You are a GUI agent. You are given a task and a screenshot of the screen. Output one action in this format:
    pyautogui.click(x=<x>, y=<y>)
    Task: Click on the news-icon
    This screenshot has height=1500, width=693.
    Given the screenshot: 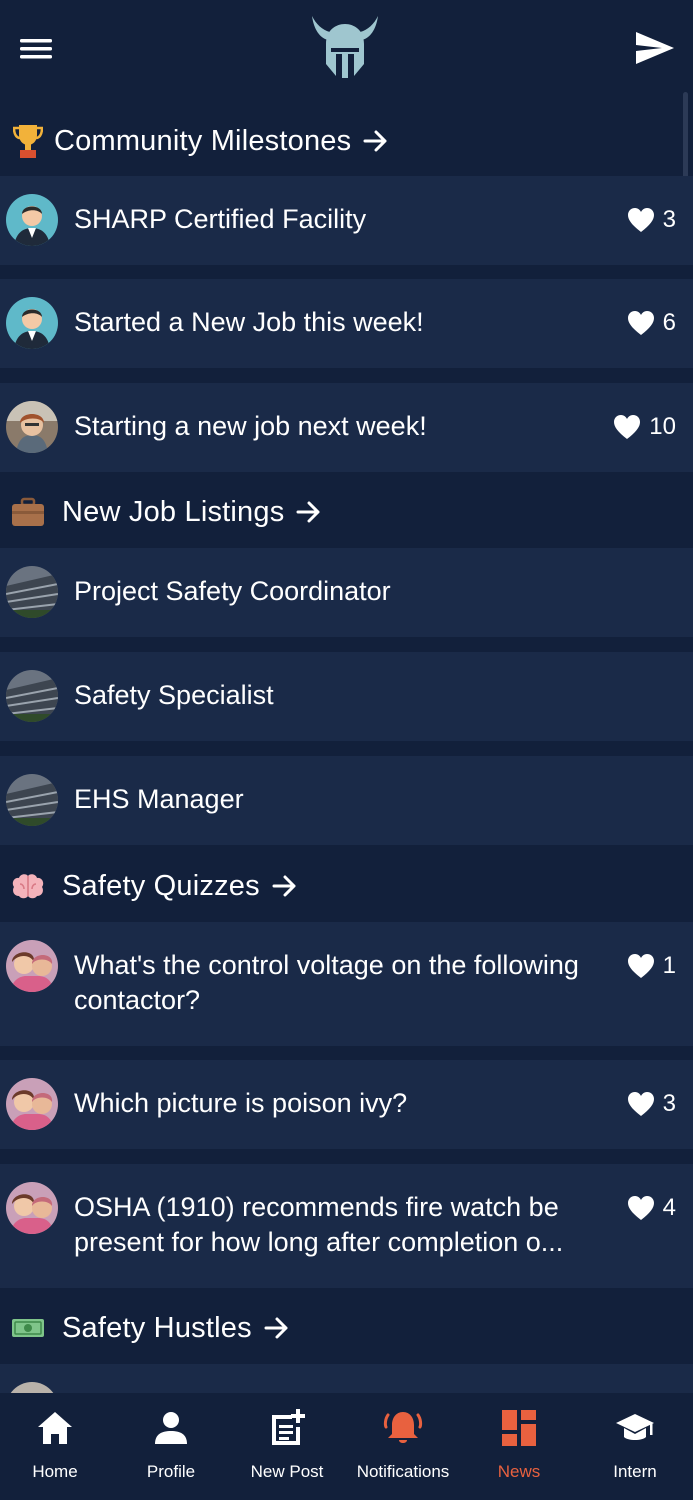 What is the action you would take?
    pyautogui.click(x=519, y=1428)
    